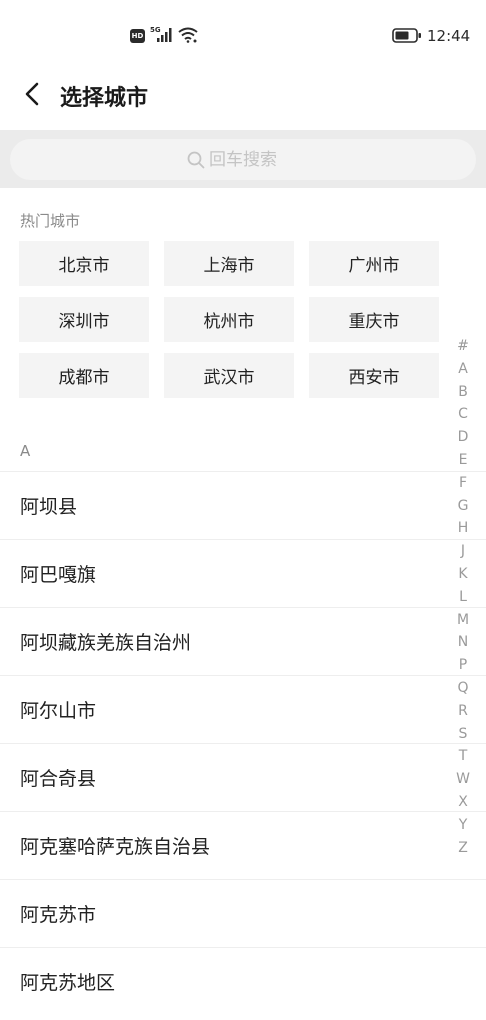 The image size is (486, 1020). I want to click on index-letter: M, so click(463, 620).